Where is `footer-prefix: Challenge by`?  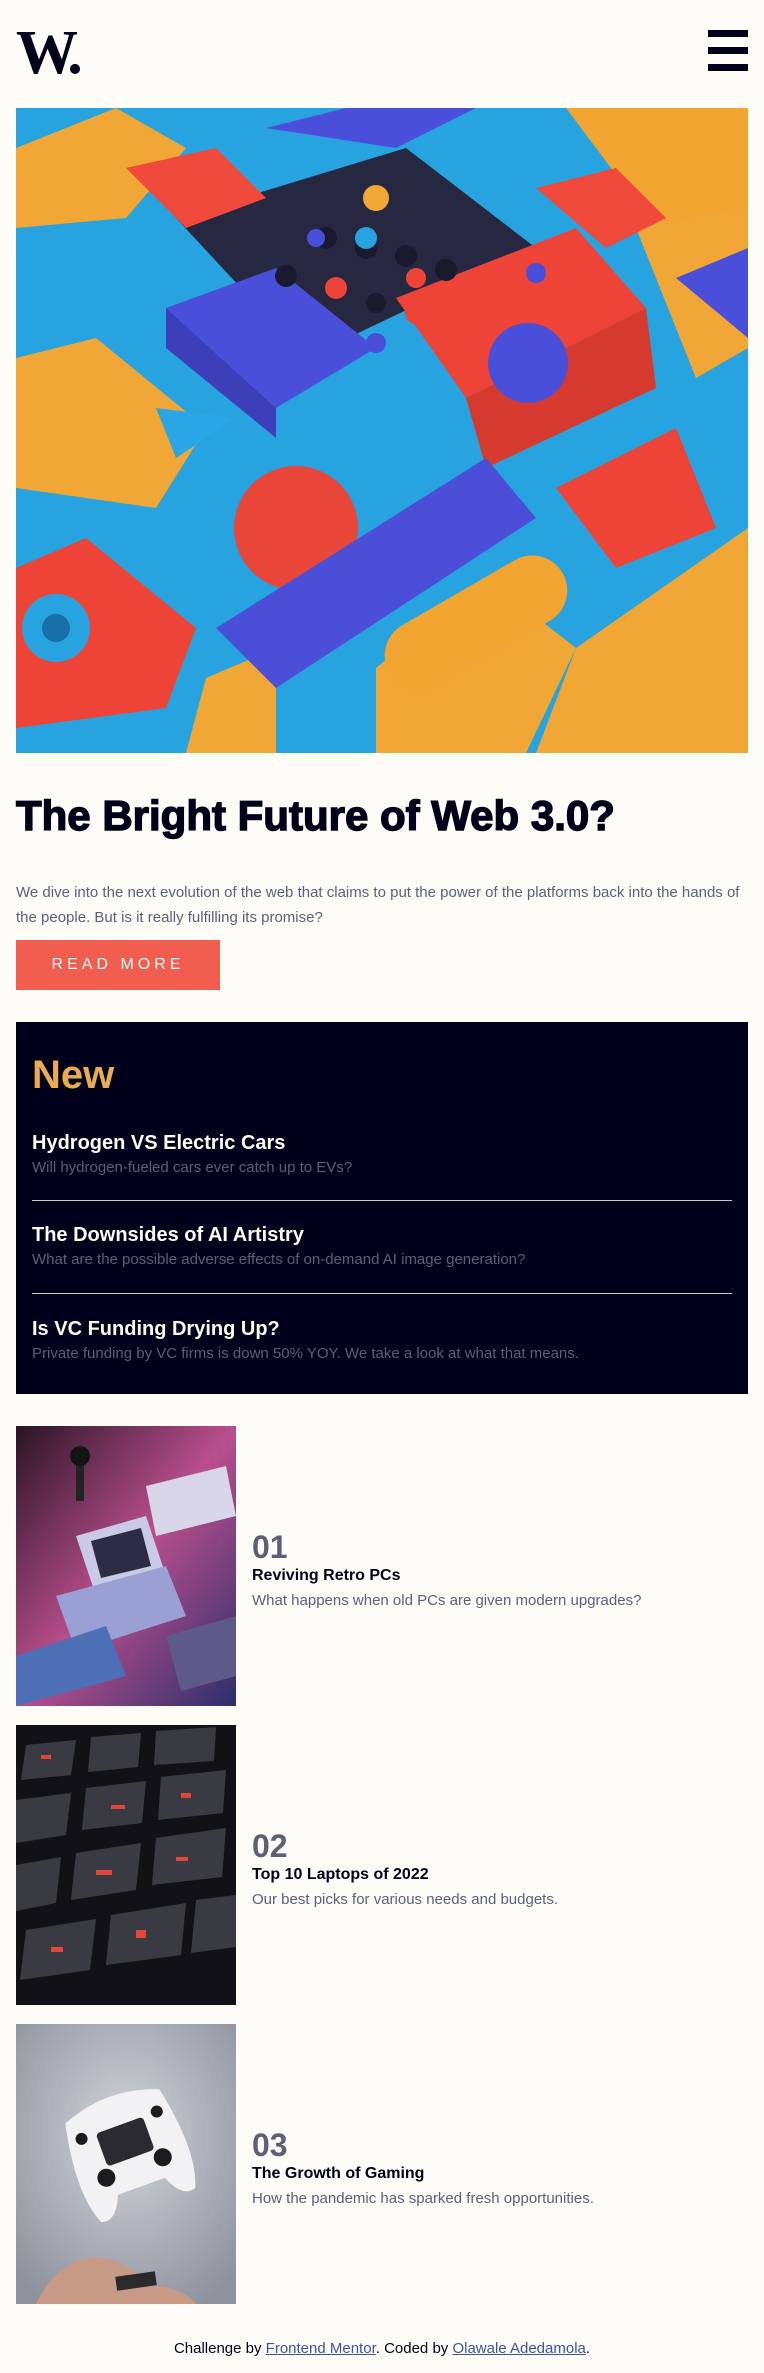
footer-prefix: Challenge by is located at coordinates (217, 2348).